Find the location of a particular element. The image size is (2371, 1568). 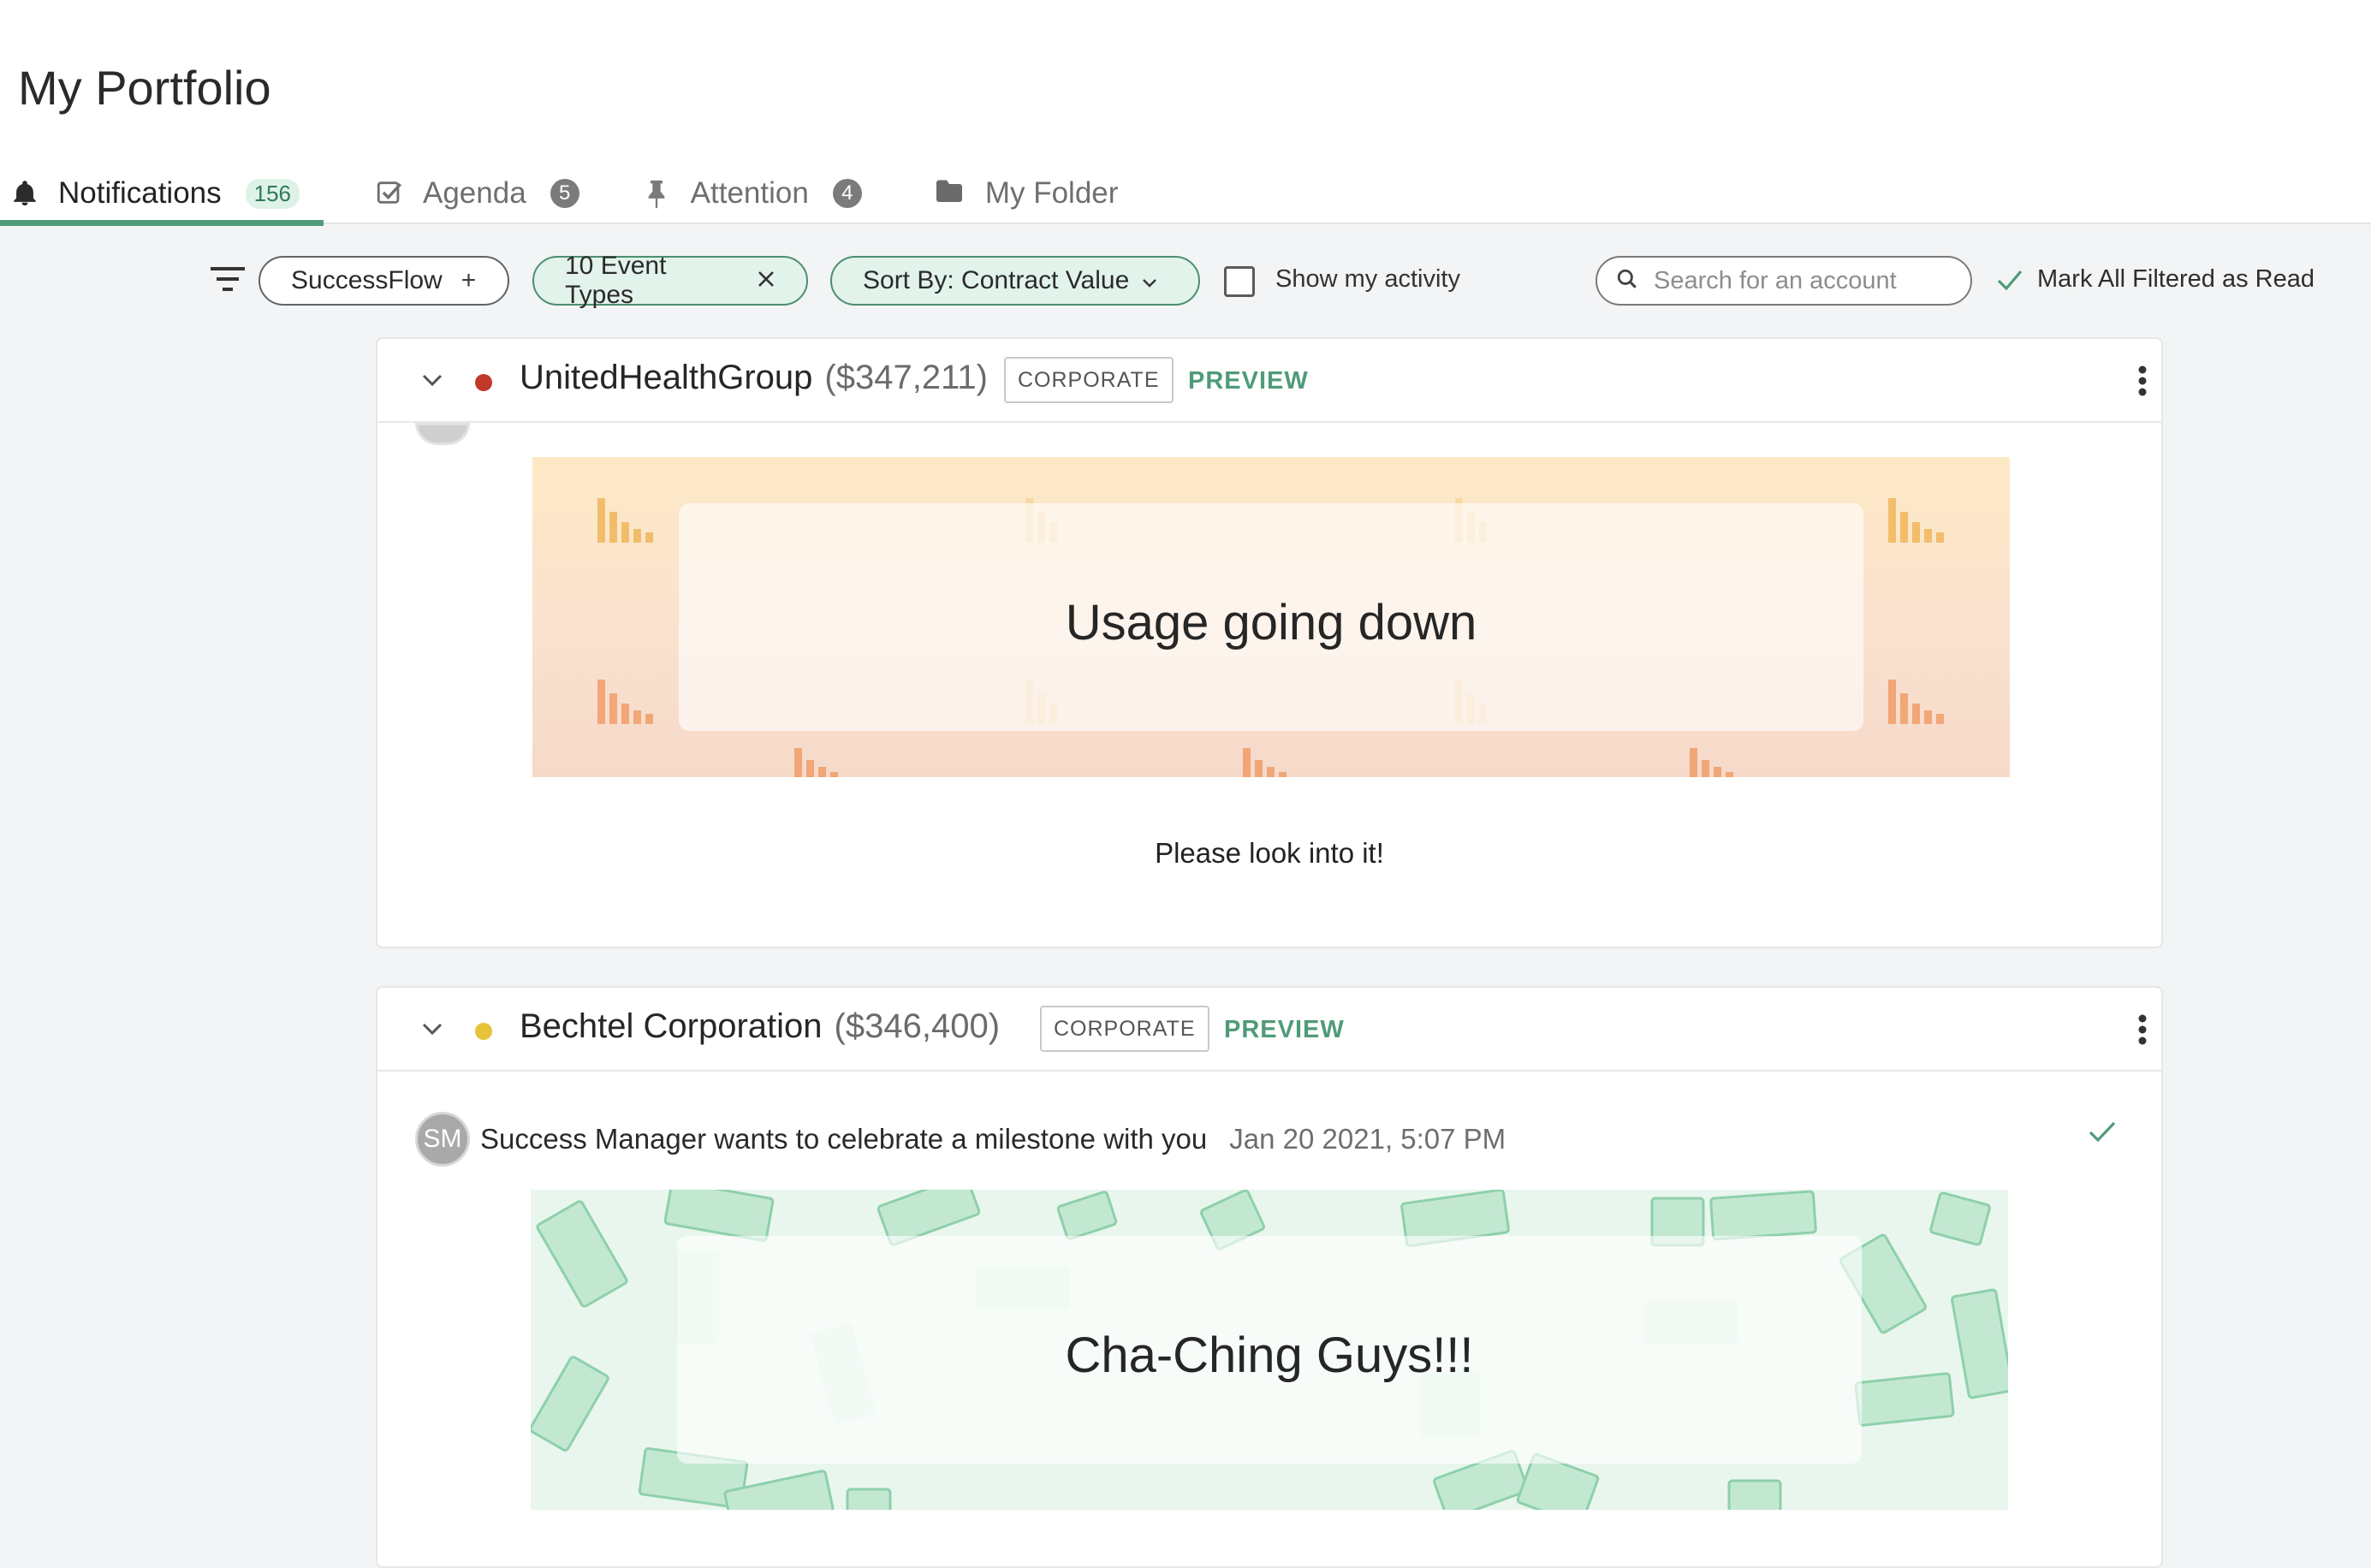

close-icon is located at coordinates (766, 280).